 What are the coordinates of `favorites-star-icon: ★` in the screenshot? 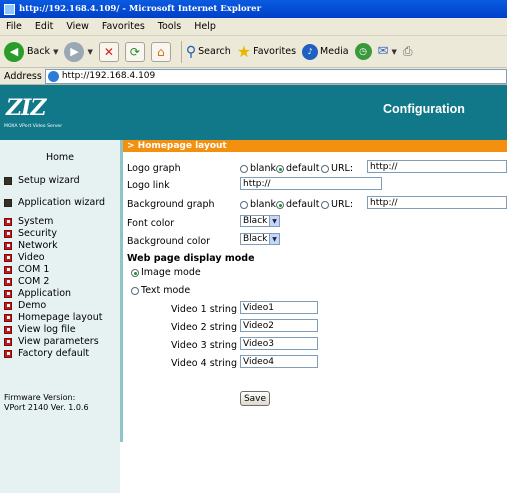 It's located at (244, 51).